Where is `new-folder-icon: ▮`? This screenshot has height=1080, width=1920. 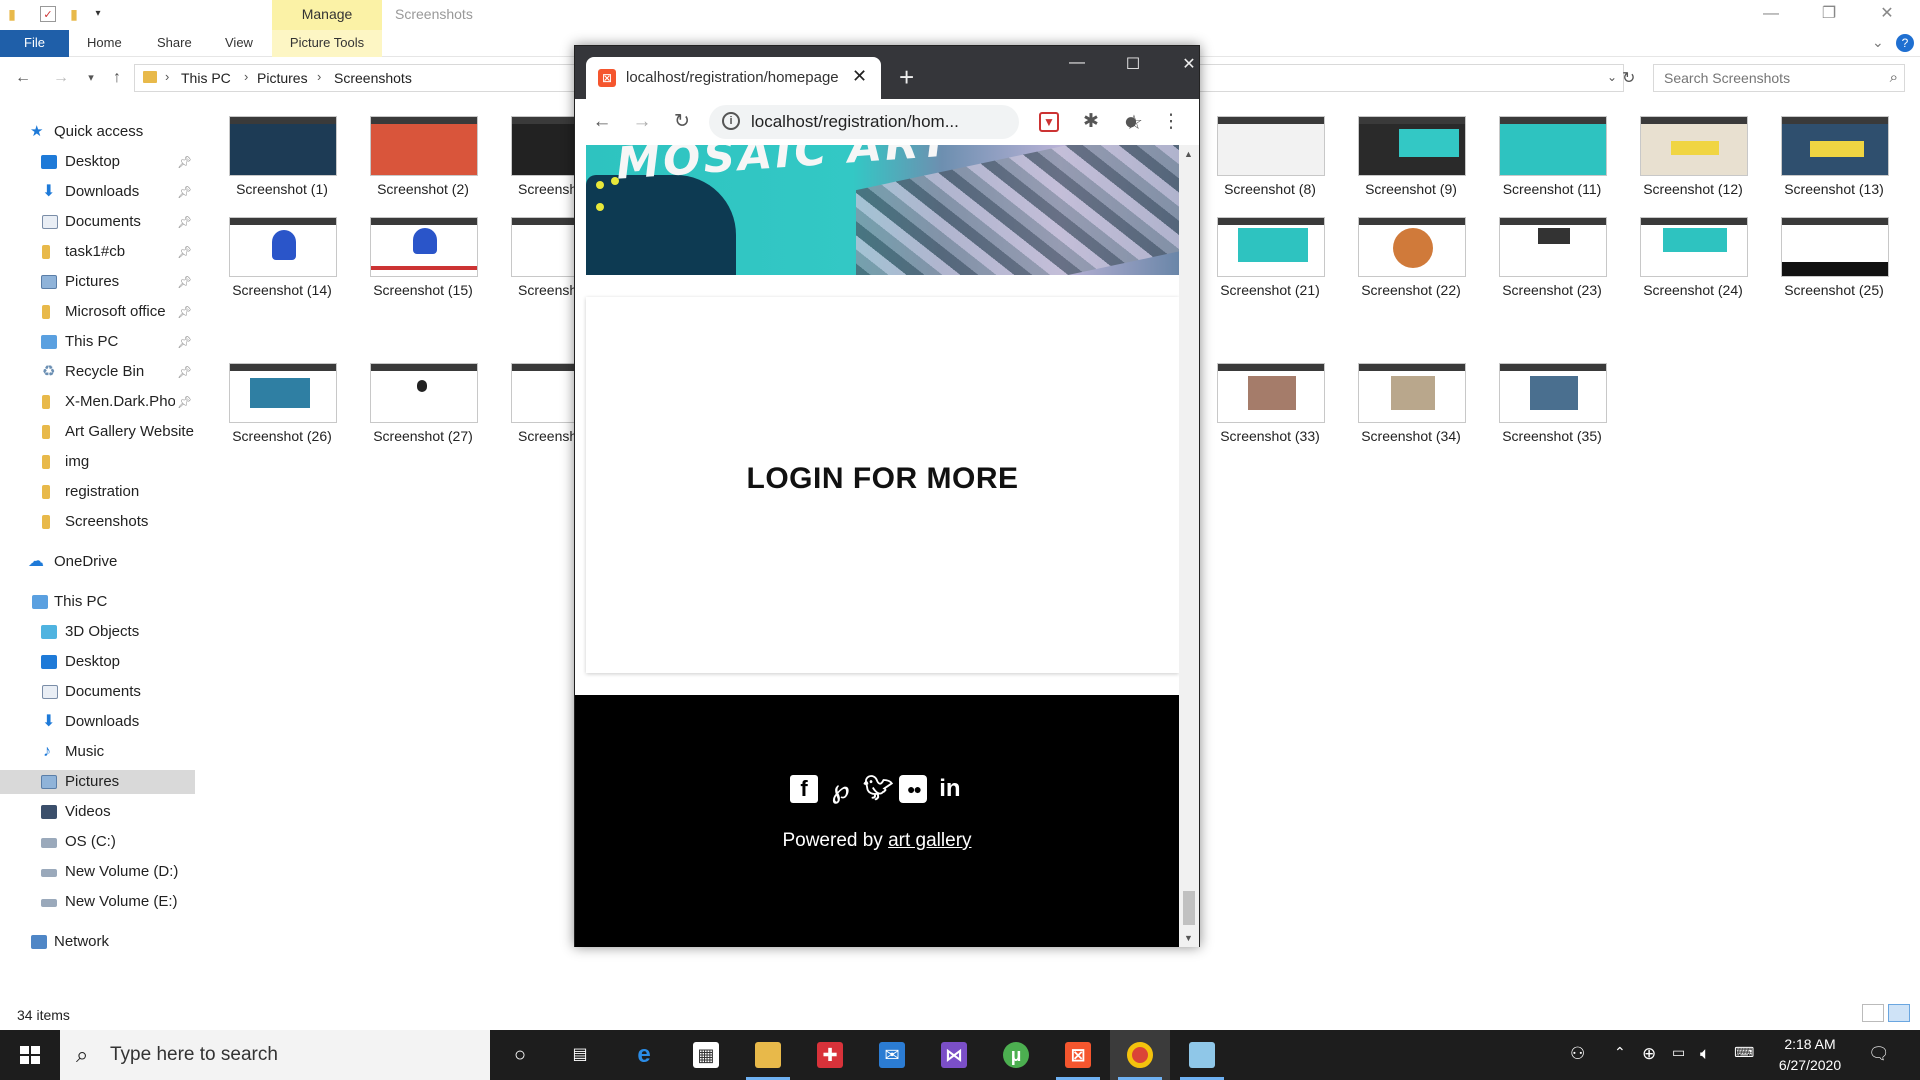 new-folder-icon: ▮ is located at coordinates (74, 14).